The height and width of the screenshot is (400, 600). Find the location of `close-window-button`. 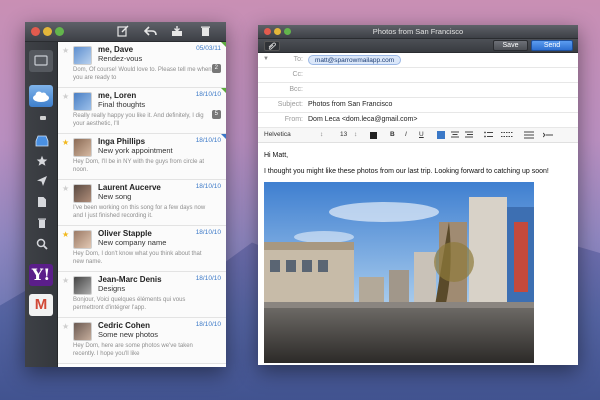

close-window-button is located at coordinates (35, 31).